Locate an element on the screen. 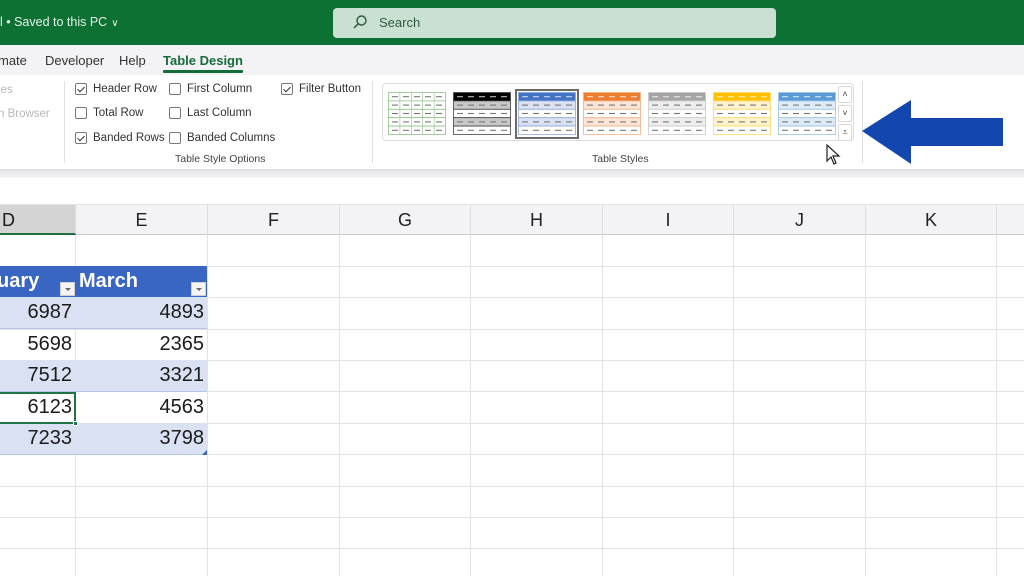  banded-columns-label: Banded Columns is located at coordinates (231, 138).